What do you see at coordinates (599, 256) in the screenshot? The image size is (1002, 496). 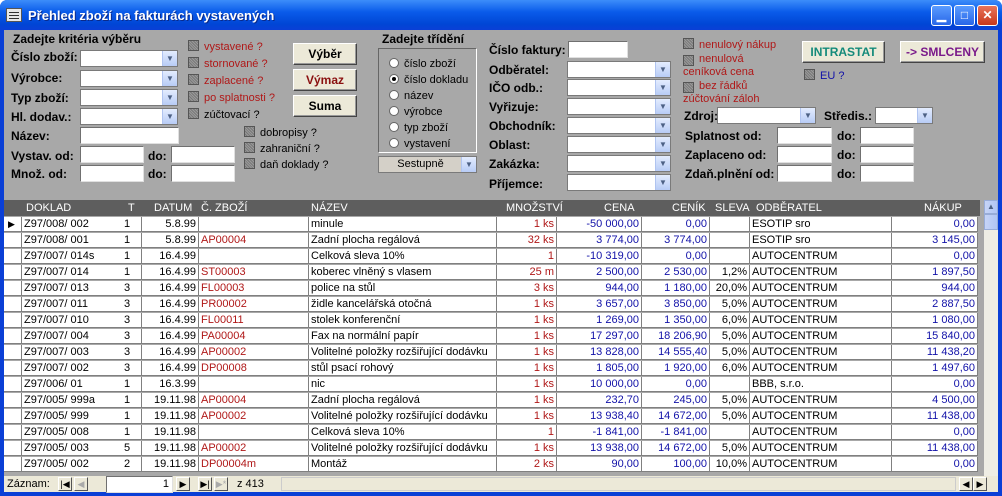 I see `table-cell: -10 319,00` at bounding box center [599, 256].